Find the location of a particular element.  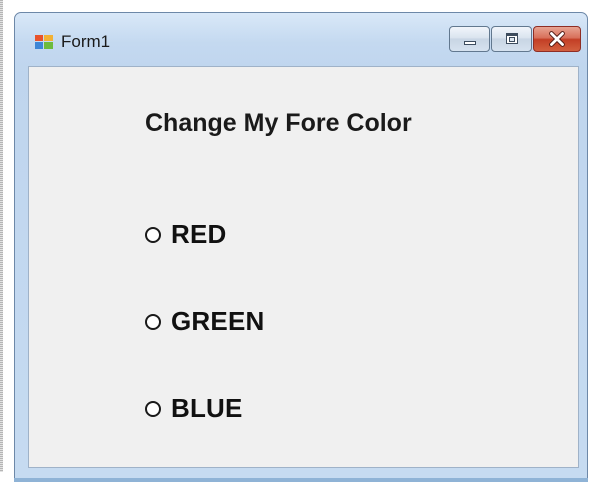

radio-green: GREEN is located at coordinates (204, 321).